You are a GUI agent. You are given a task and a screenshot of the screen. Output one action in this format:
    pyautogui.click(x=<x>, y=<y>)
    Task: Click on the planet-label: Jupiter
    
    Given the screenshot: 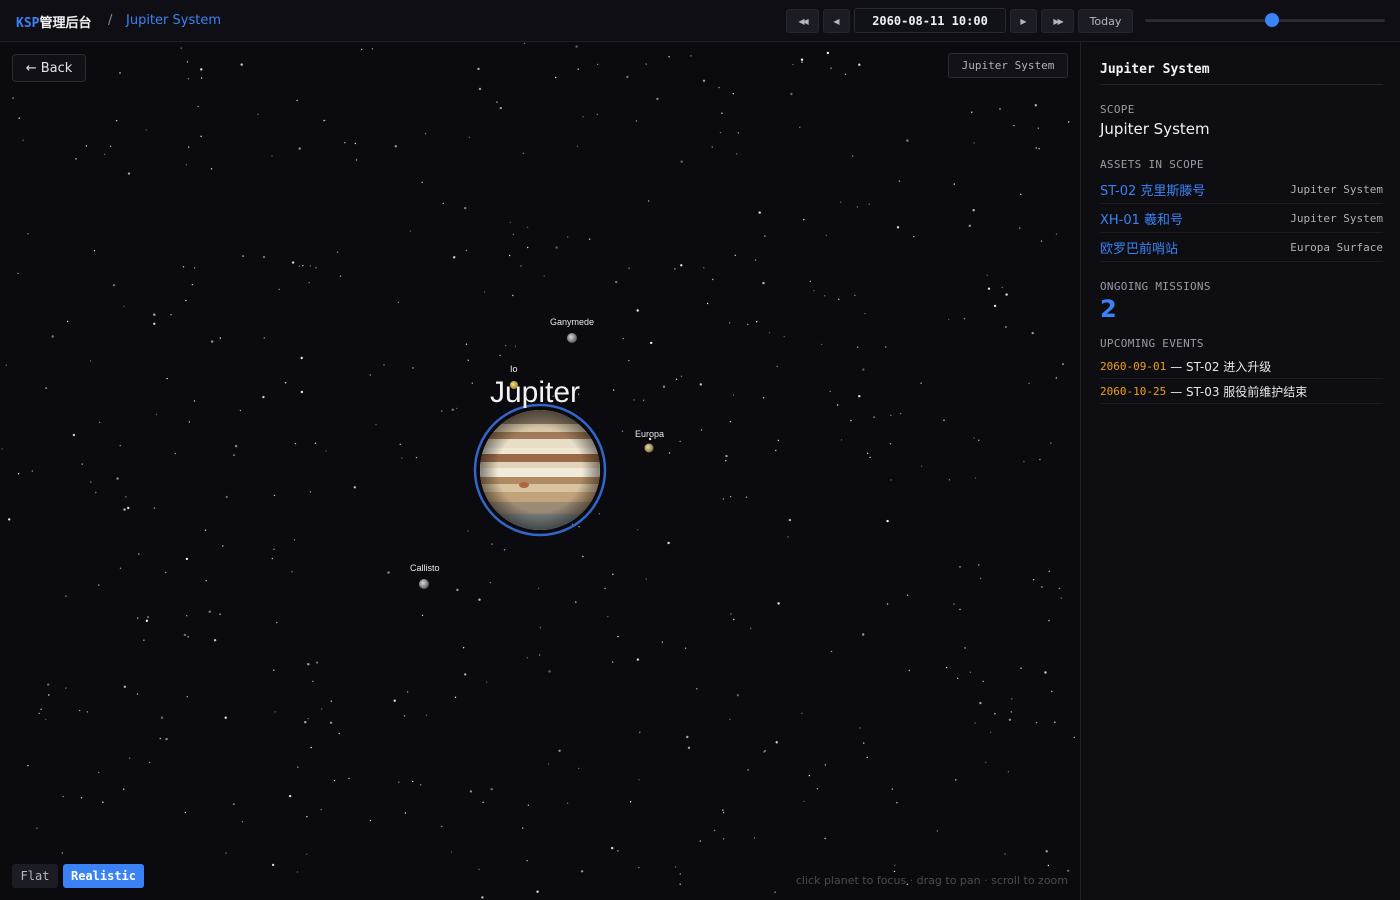 What is the action you would take?
    pyautogui.click(x=535, y=392)
    